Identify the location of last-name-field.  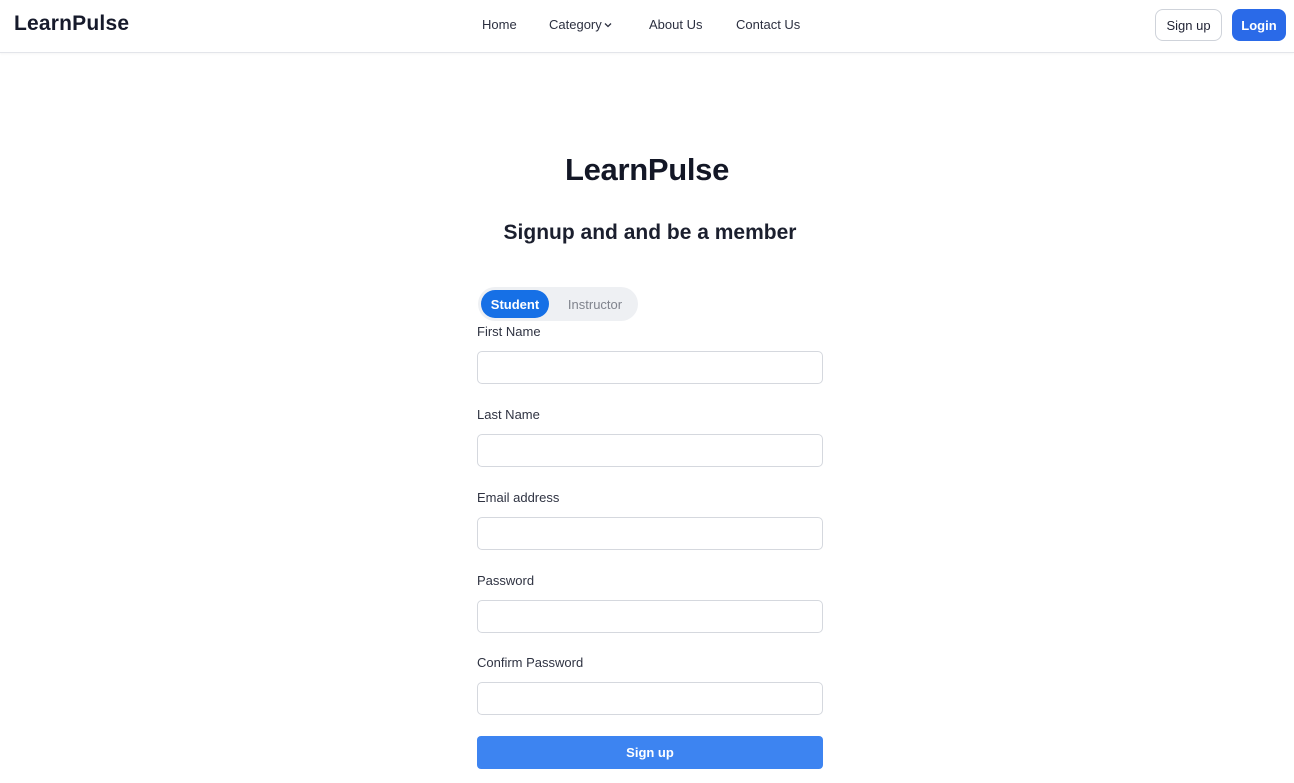
(650, 450).